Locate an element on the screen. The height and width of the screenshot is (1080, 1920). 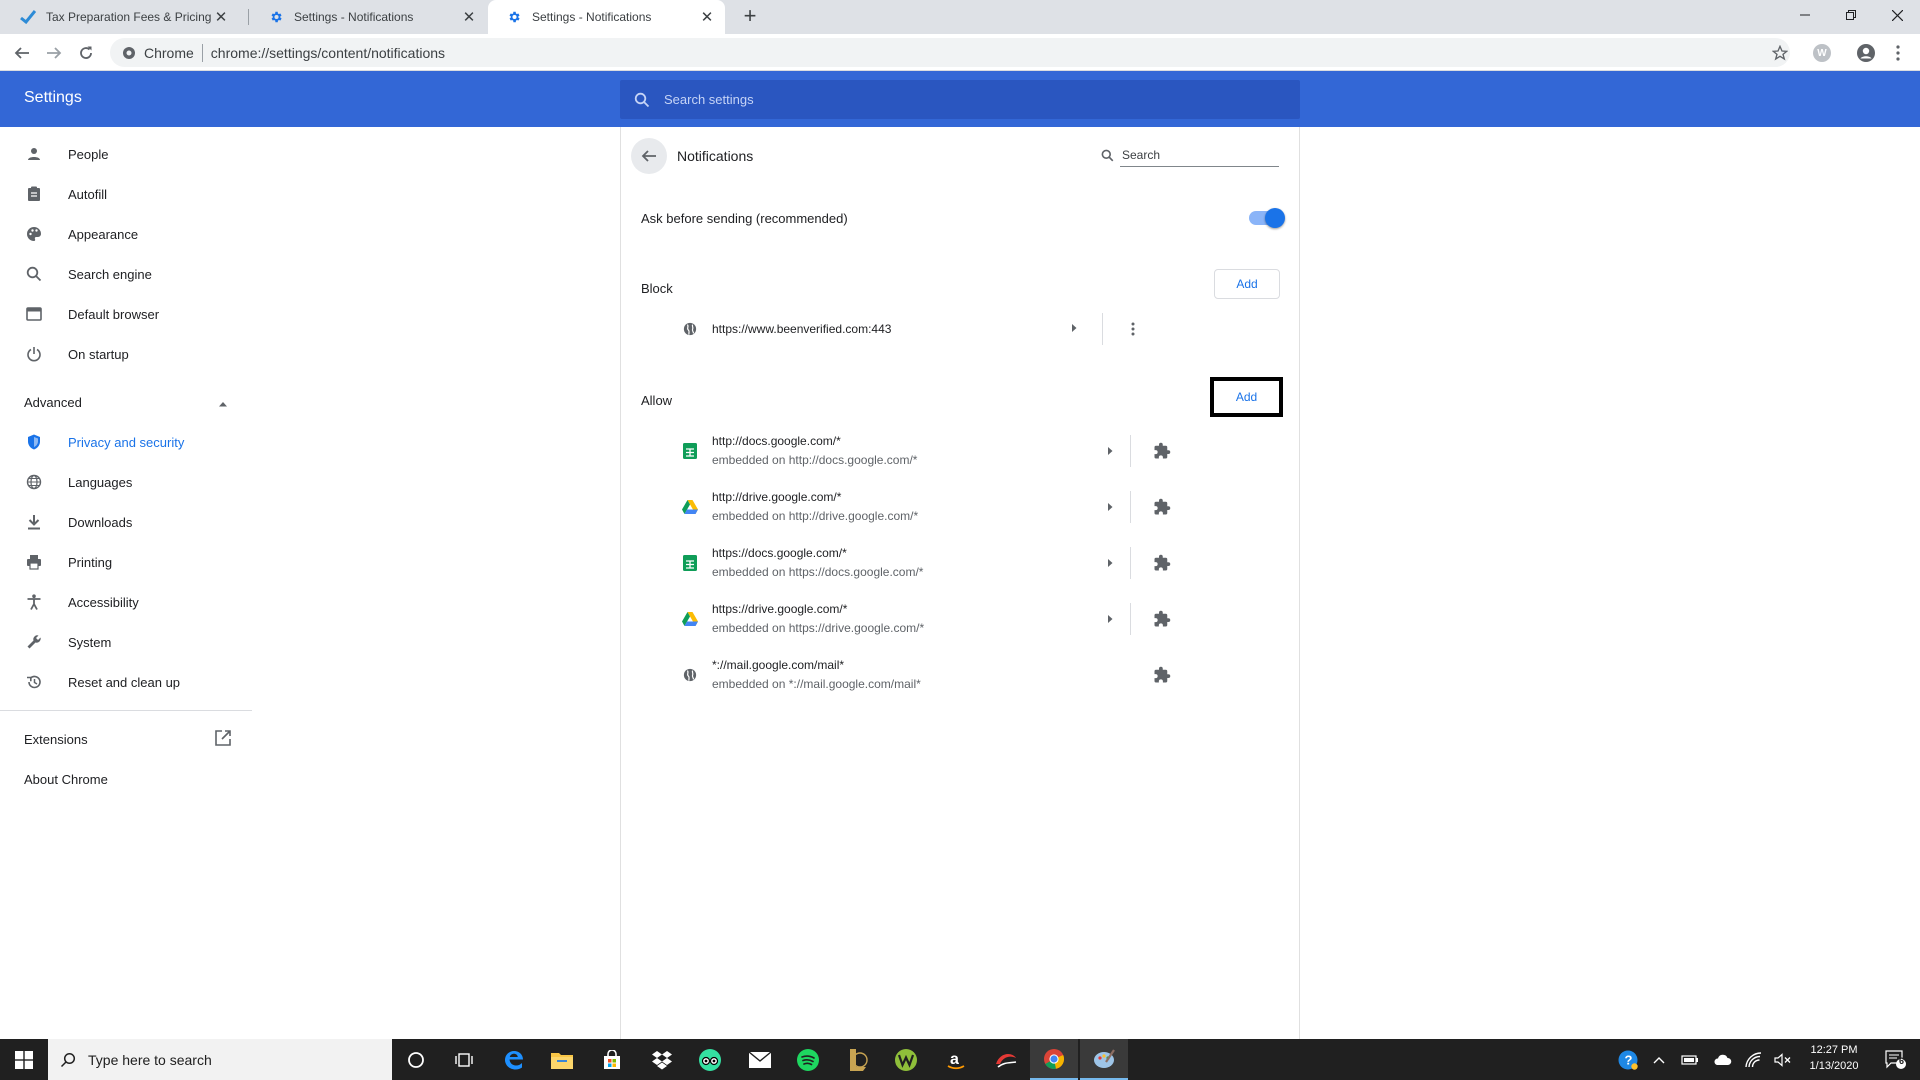
reload-button is located at coordinates (86, 53).